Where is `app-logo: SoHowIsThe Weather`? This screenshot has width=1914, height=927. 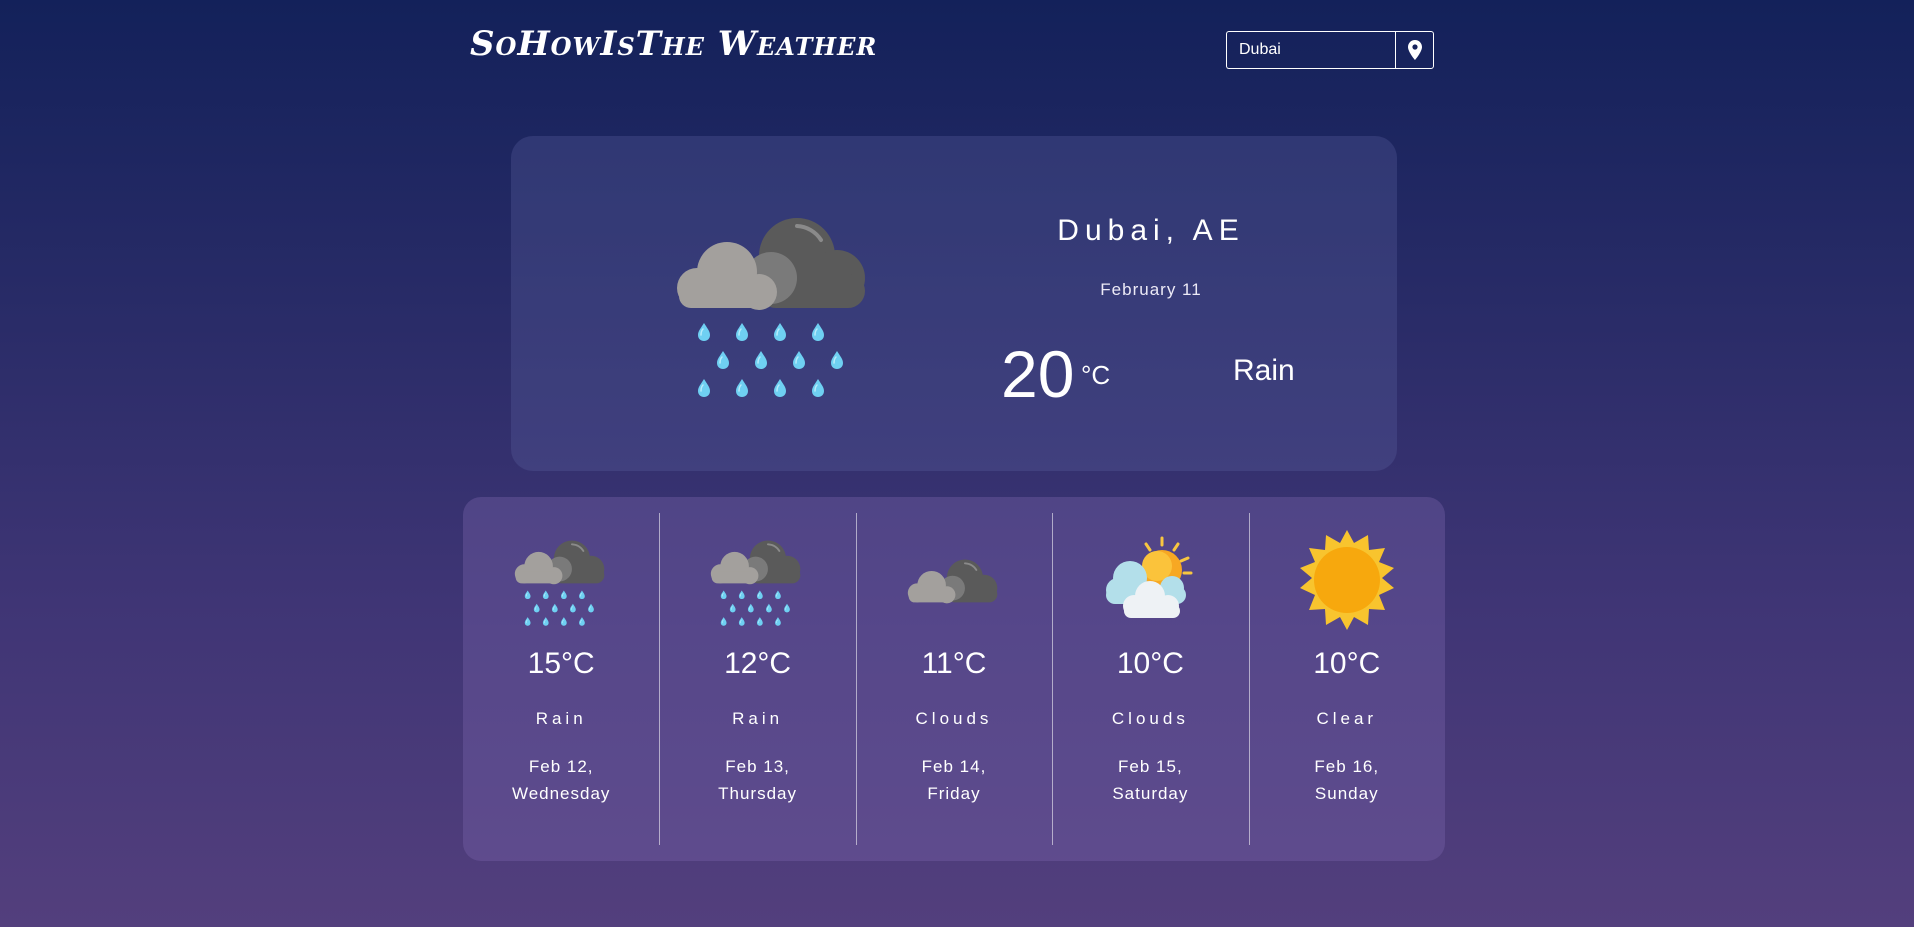 app-logo: SoHowIsThe Weather is located at coordinates (674, 44).